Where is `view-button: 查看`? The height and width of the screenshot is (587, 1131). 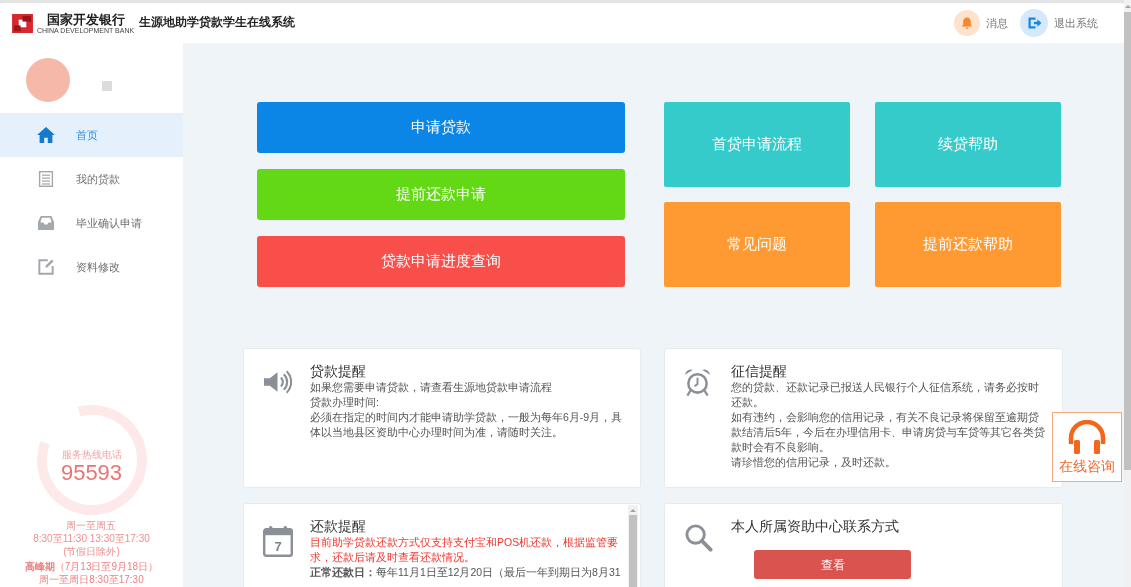
view-button: 查看 is located at coordinates (832, 564).